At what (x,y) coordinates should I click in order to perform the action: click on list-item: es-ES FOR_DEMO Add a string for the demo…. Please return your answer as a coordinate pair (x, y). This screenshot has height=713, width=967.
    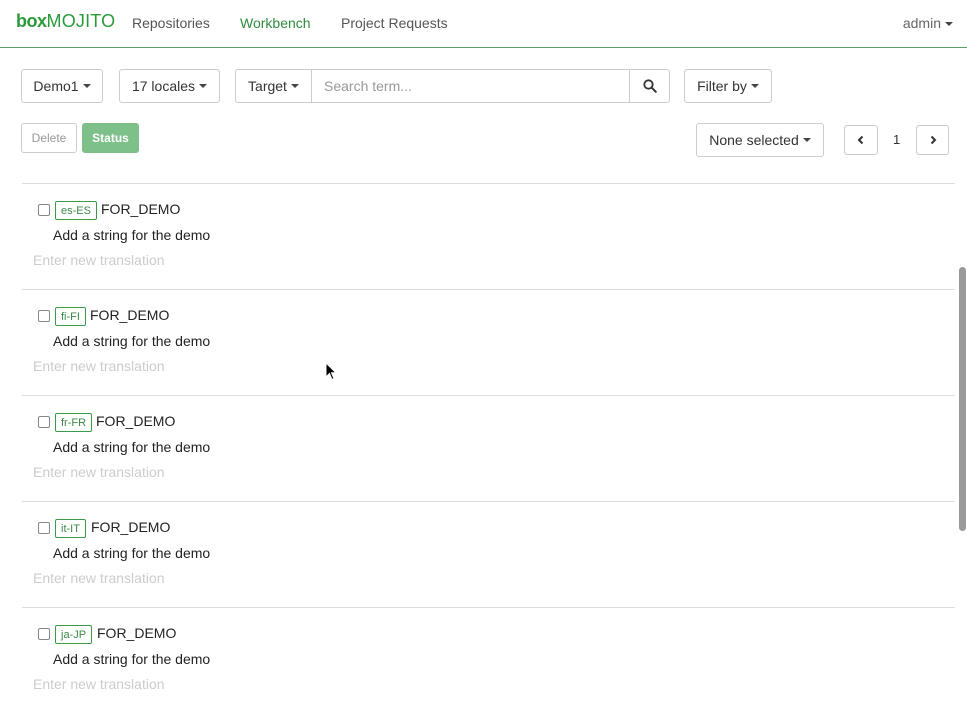
    Looking at the image, I should click on (488, 236).